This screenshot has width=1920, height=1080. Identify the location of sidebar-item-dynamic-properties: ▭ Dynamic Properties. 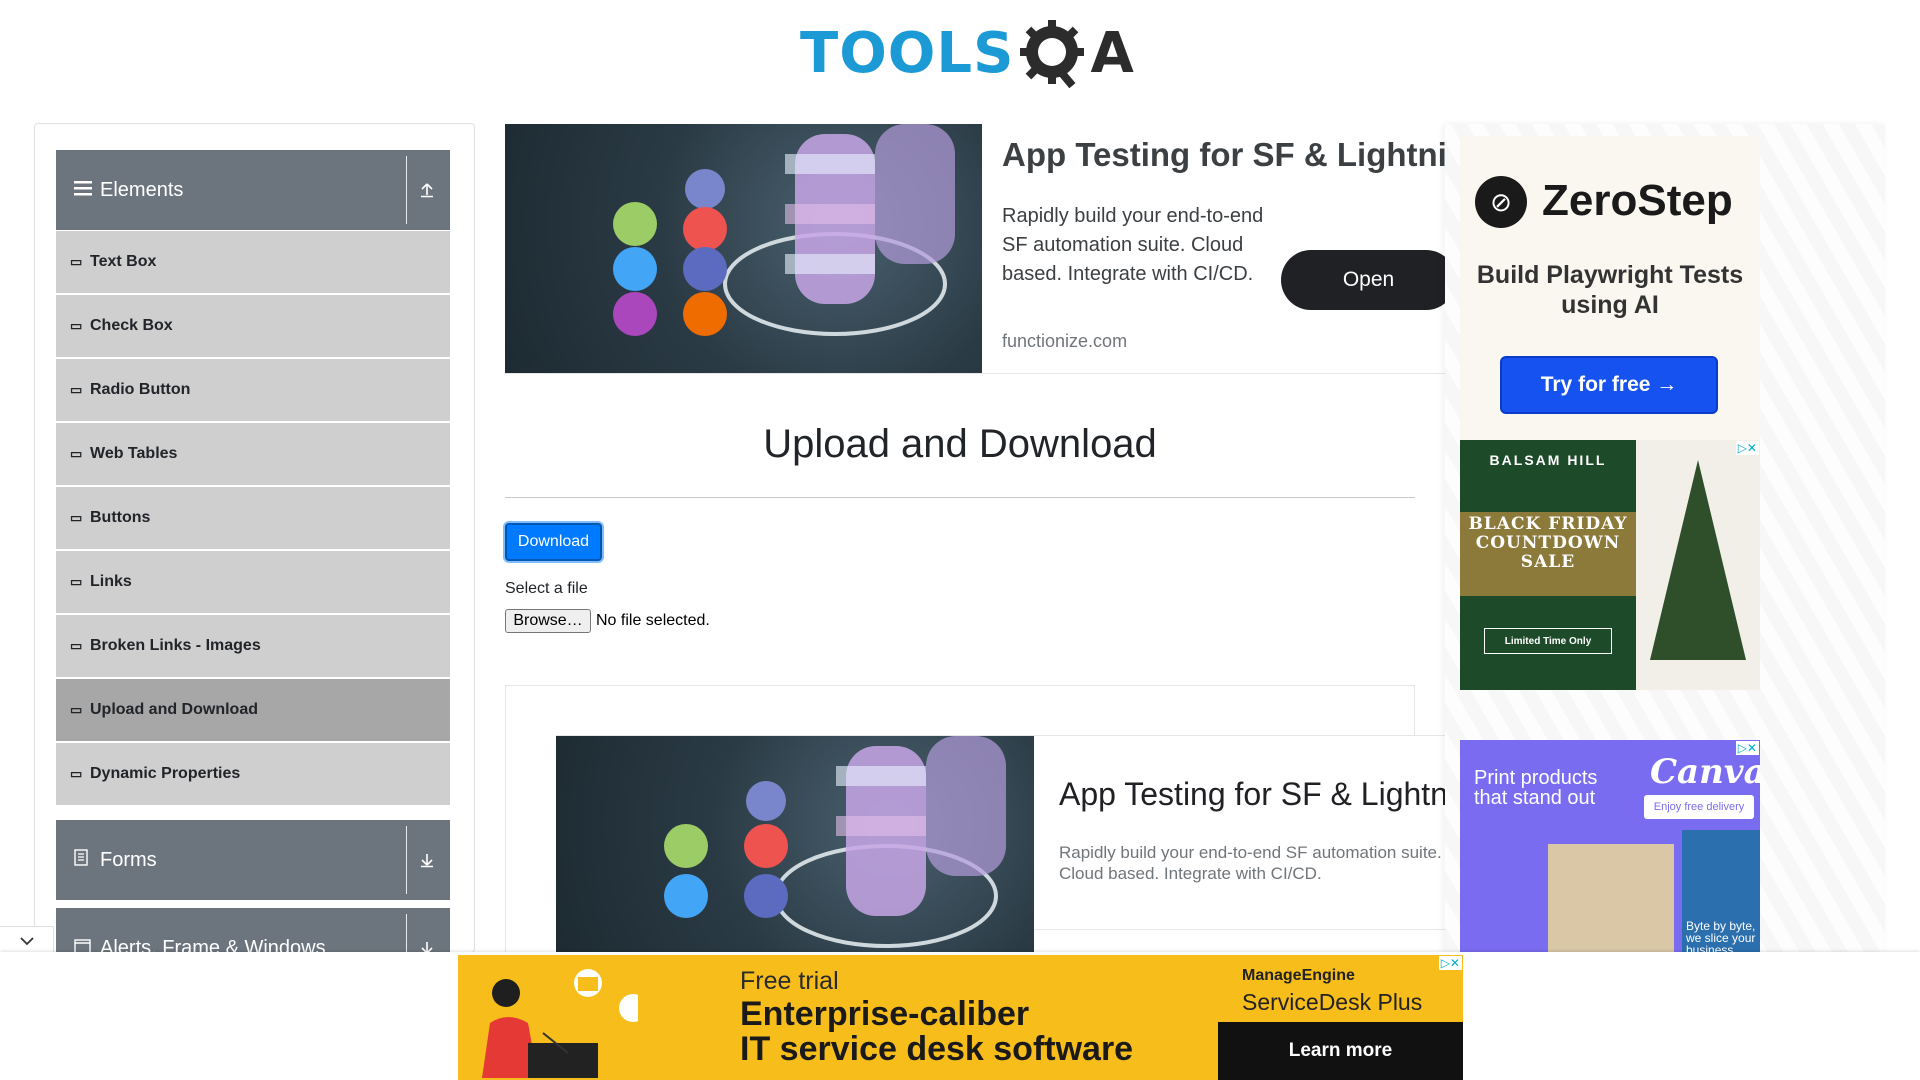
(253, 774).